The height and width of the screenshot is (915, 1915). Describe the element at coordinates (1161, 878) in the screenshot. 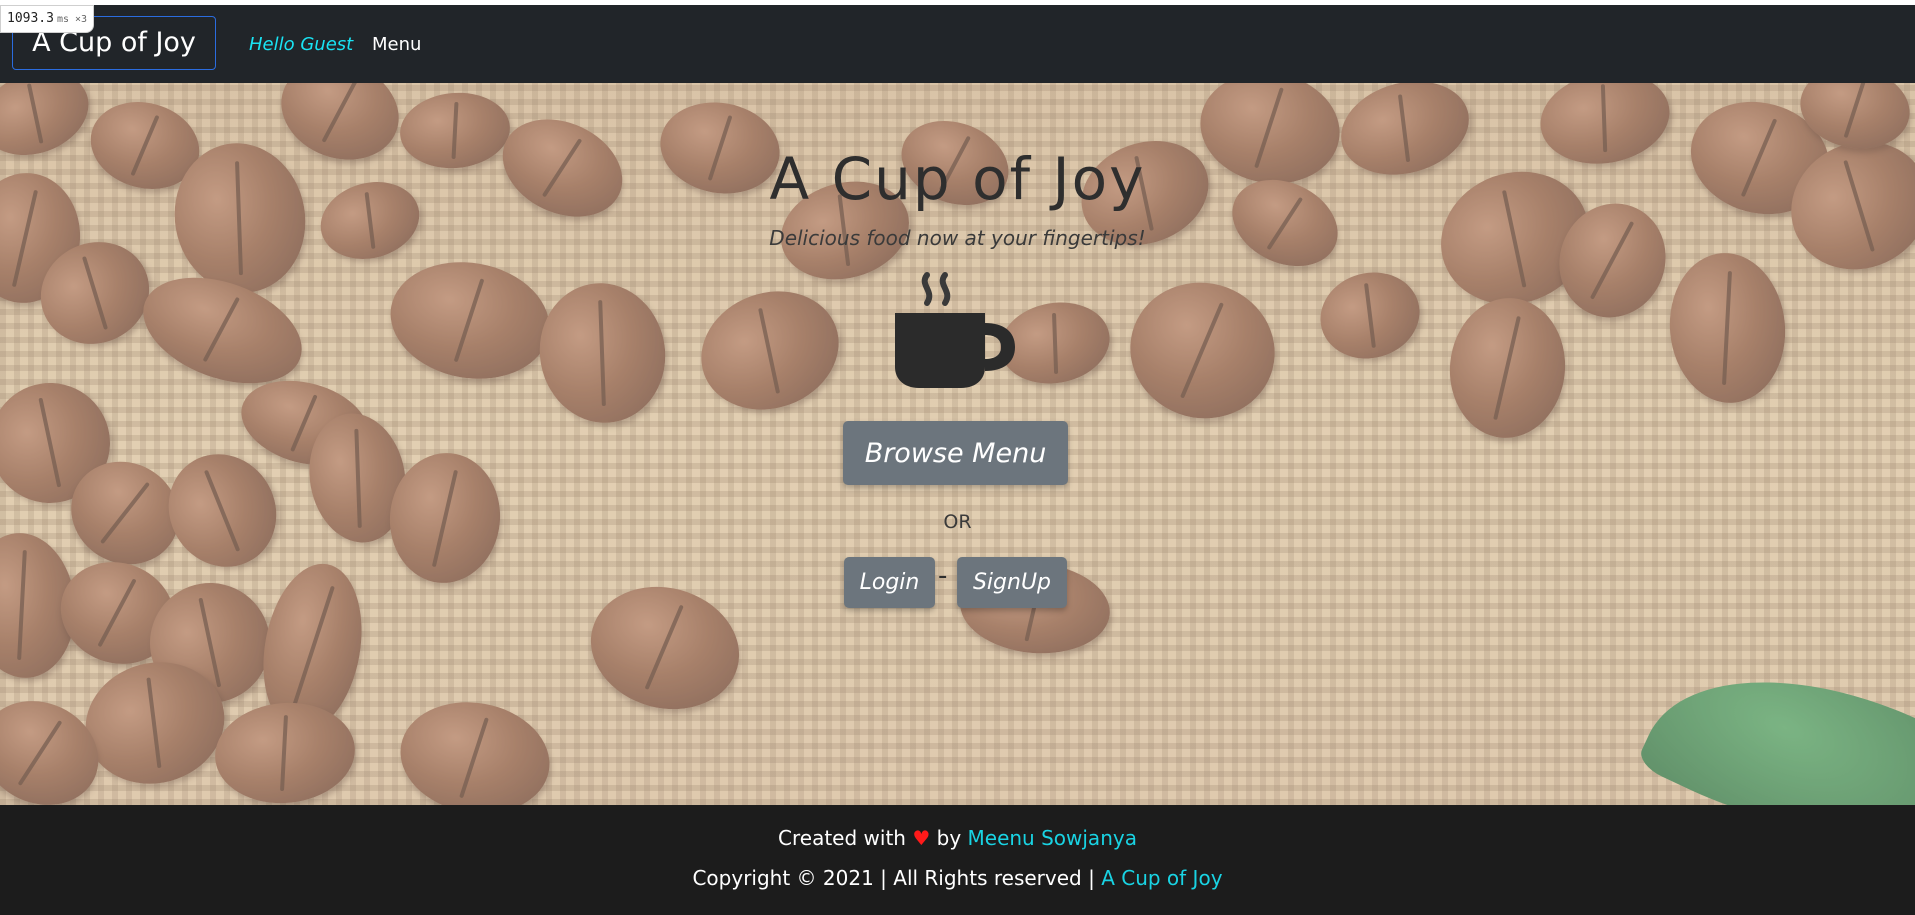

I see `site-link: A Cup of Joy` at that location.